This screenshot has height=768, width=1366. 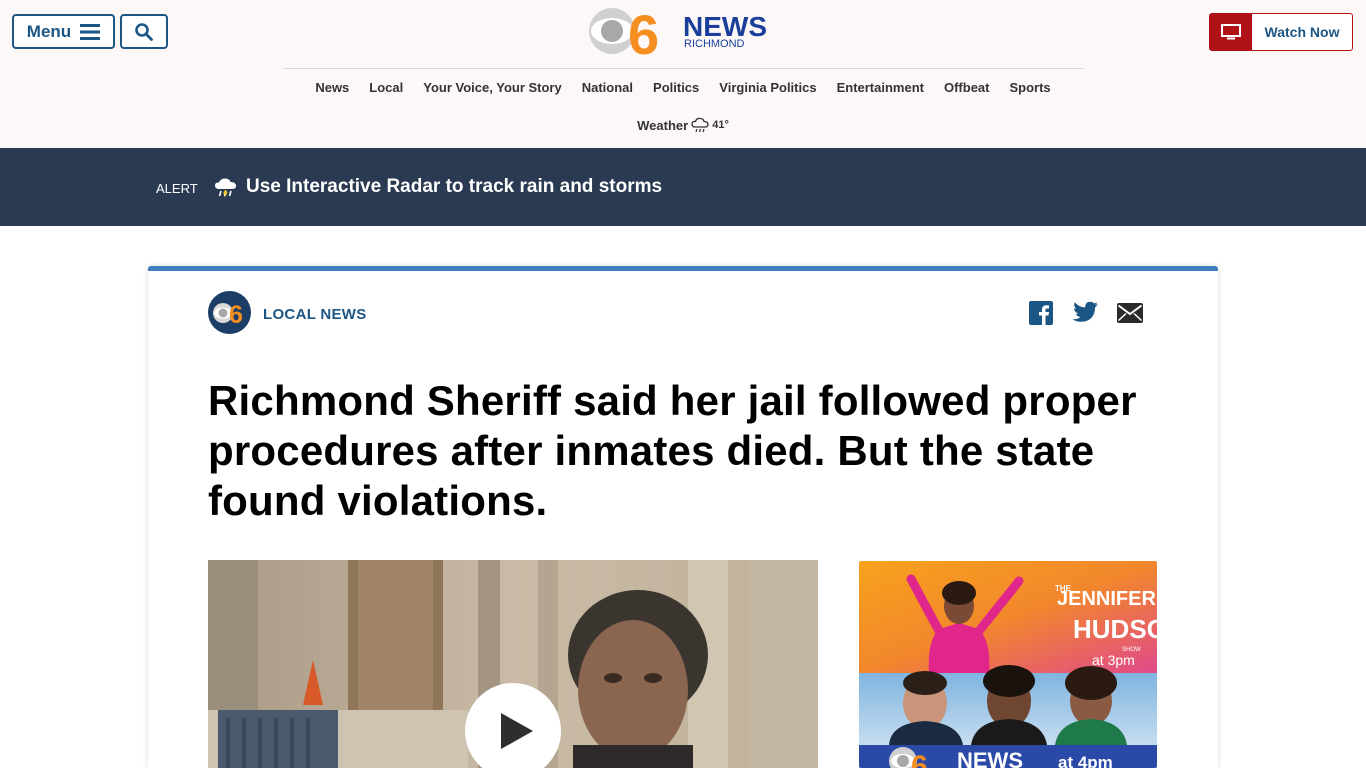 I want to click on twitter-icon, so click(x=1085, y=313).